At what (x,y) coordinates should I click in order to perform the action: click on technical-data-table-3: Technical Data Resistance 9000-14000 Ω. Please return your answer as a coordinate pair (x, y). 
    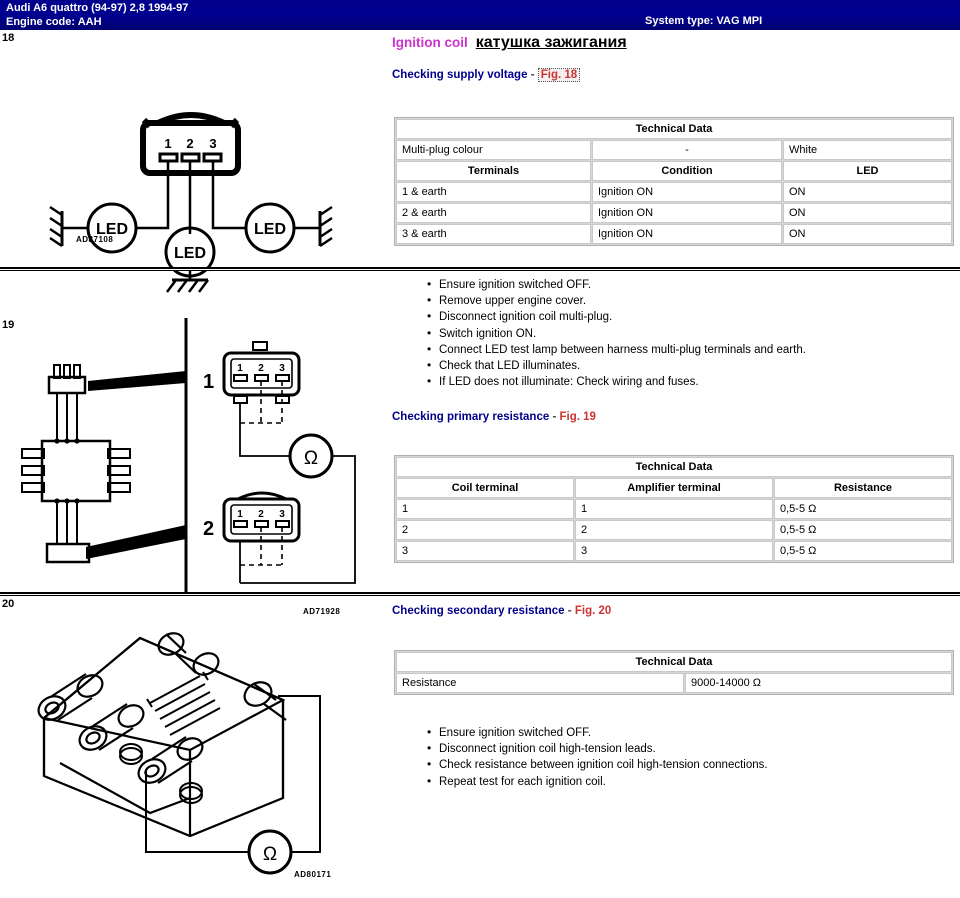
    Looking at the image, I should click on (674, 672).